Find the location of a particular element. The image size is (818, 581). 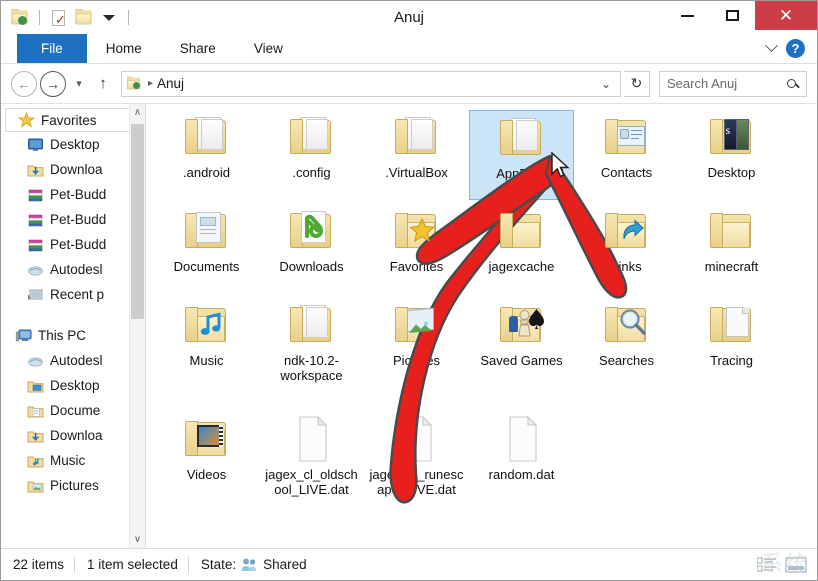

folder-plain-icon is located at coordinates (732, 231).